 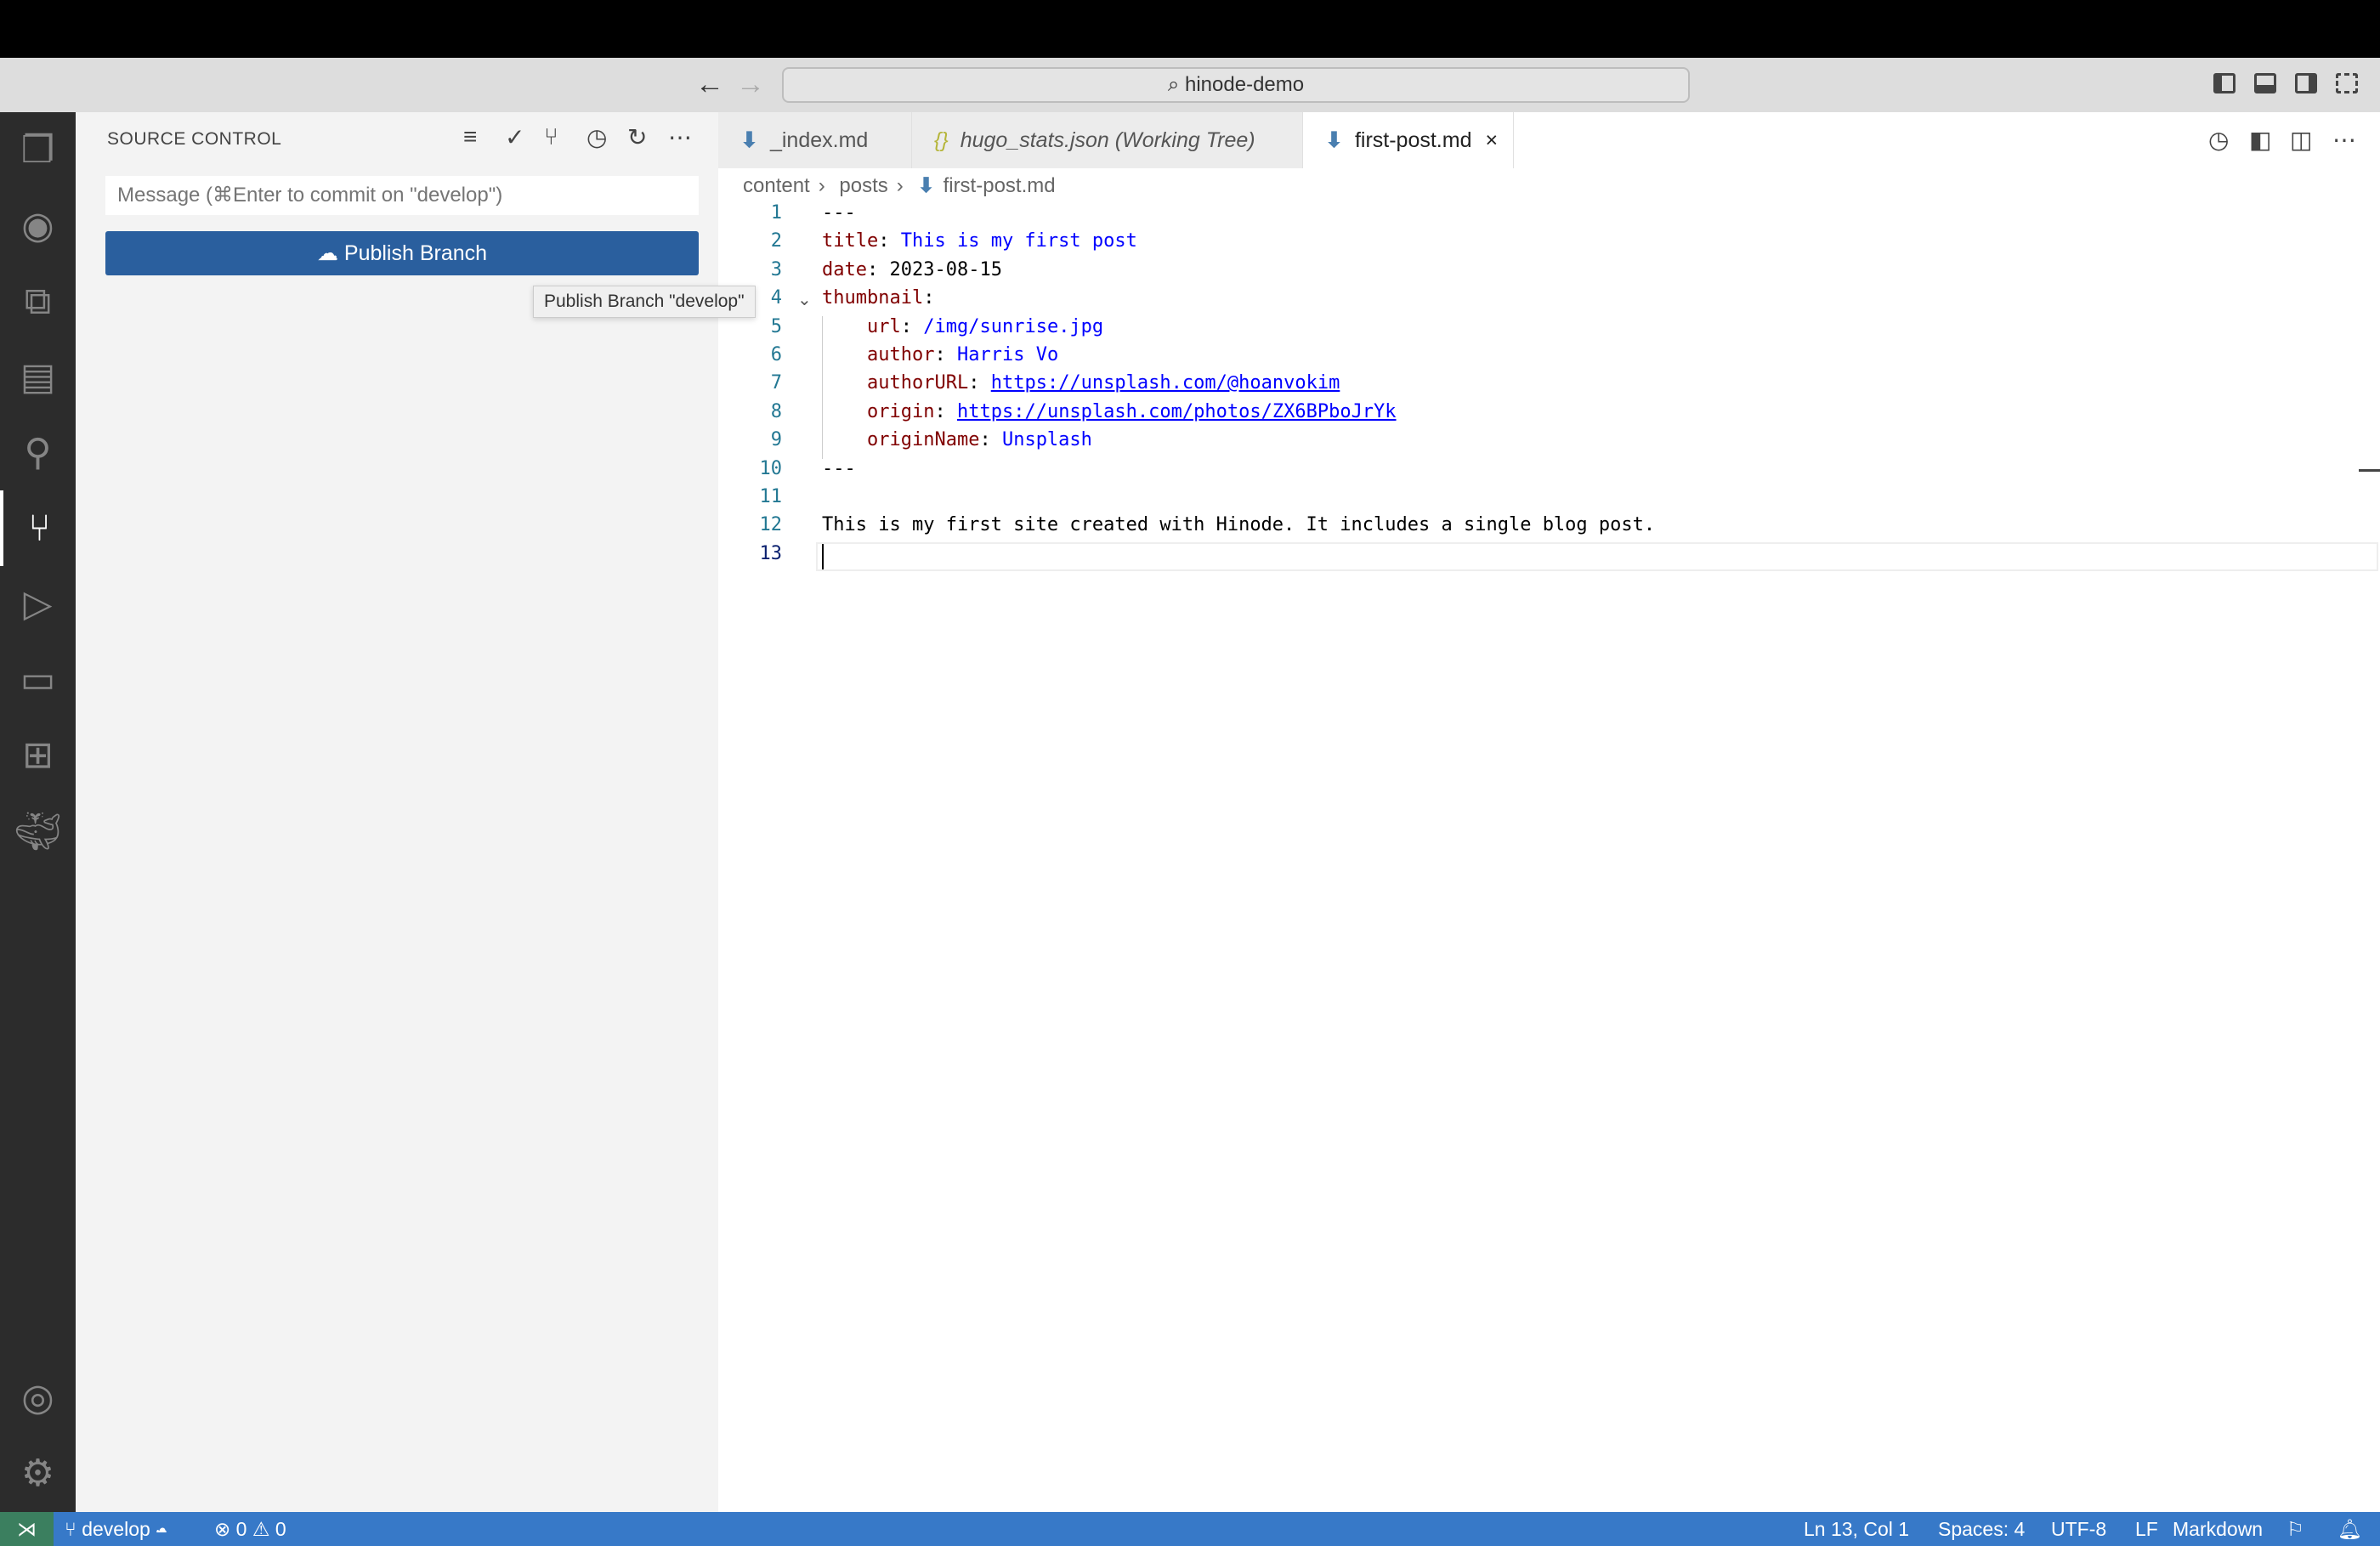 What do you see at coordinates (38, 377) in the screenshot?
I see `book-icon: ▤` at bounding box center [38, 377].